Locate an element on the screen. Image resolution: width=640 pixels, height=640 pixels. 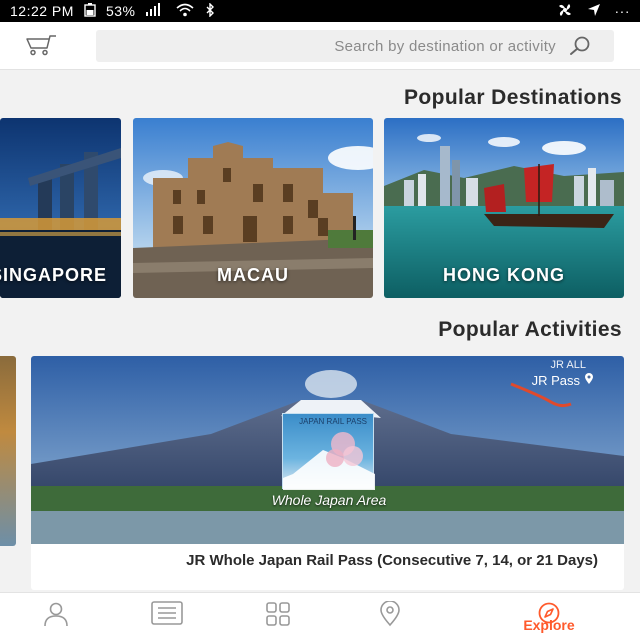
destination-card-singapore: SINGAPORE is located at coordinates (60, 208).